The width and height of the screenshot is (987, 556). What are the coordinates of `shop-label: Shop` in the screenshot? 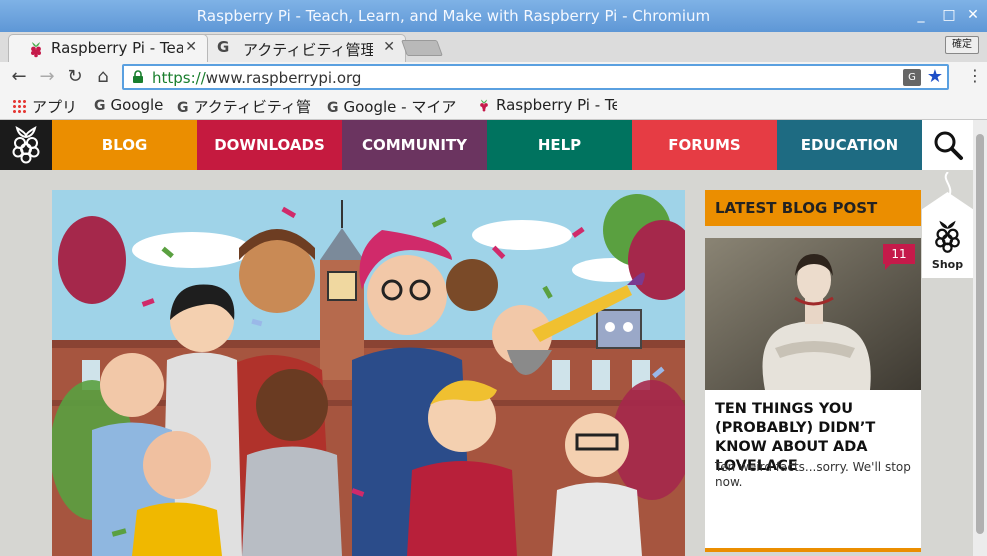 It's located at (947, 264).